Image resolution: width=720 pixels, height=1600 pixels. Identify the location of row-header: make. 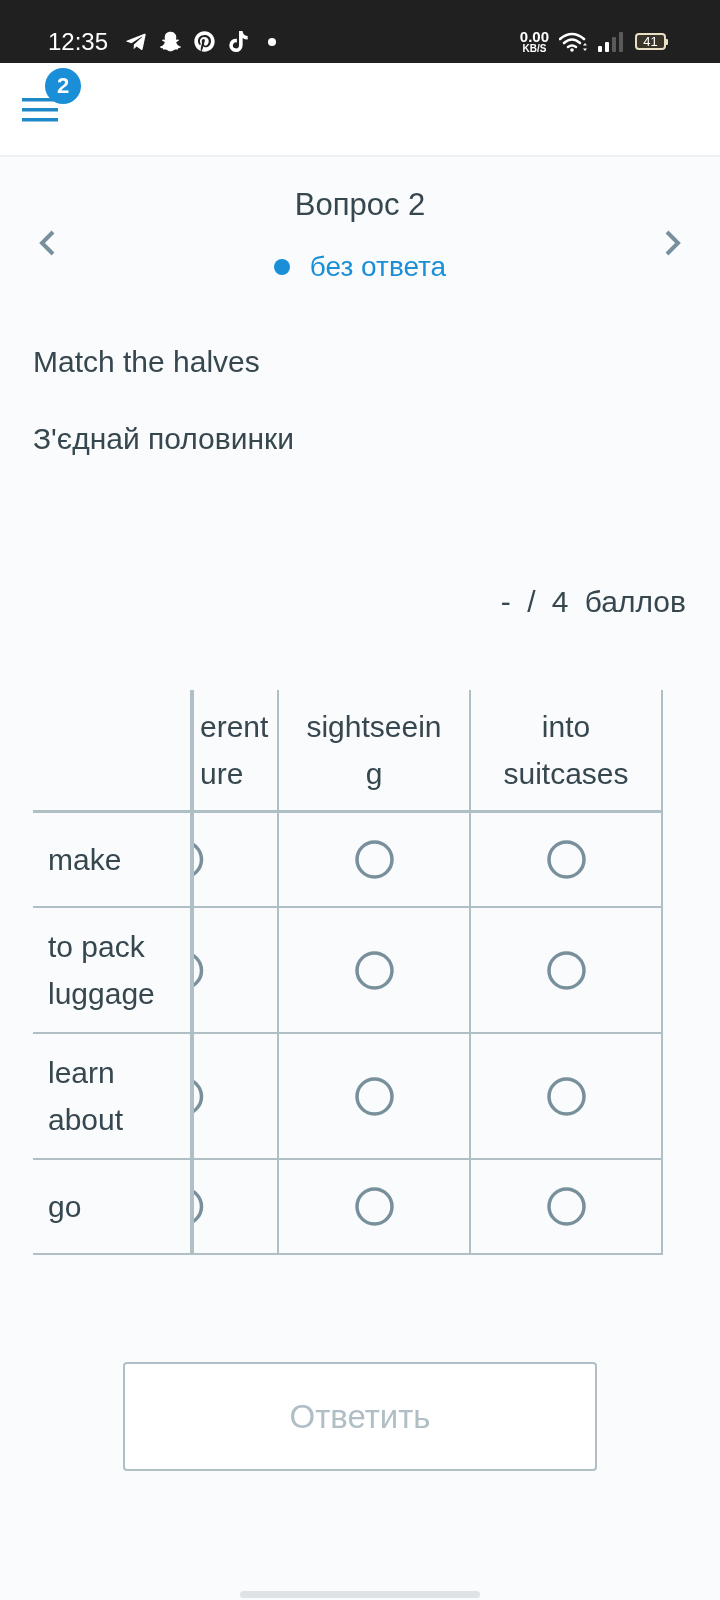
(113, 859).